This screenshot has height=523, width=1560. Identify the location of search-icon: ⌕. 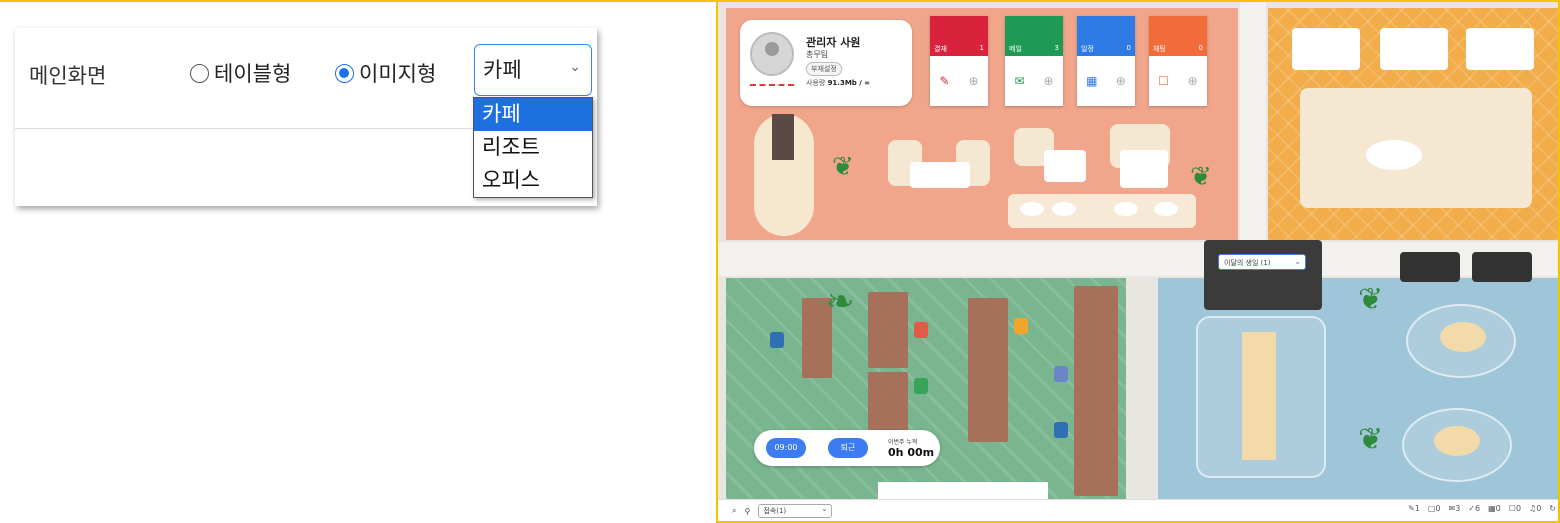
(734, 511).